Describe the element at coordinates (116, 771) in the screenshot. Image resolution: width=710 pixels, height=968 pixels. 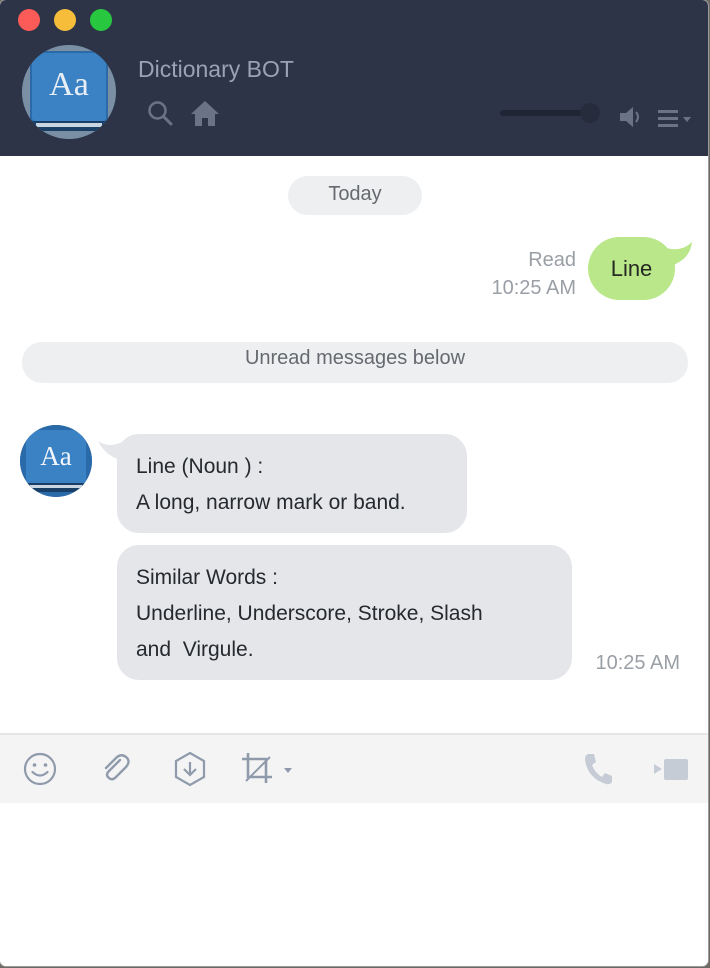
I see `attach-icon` at that location.